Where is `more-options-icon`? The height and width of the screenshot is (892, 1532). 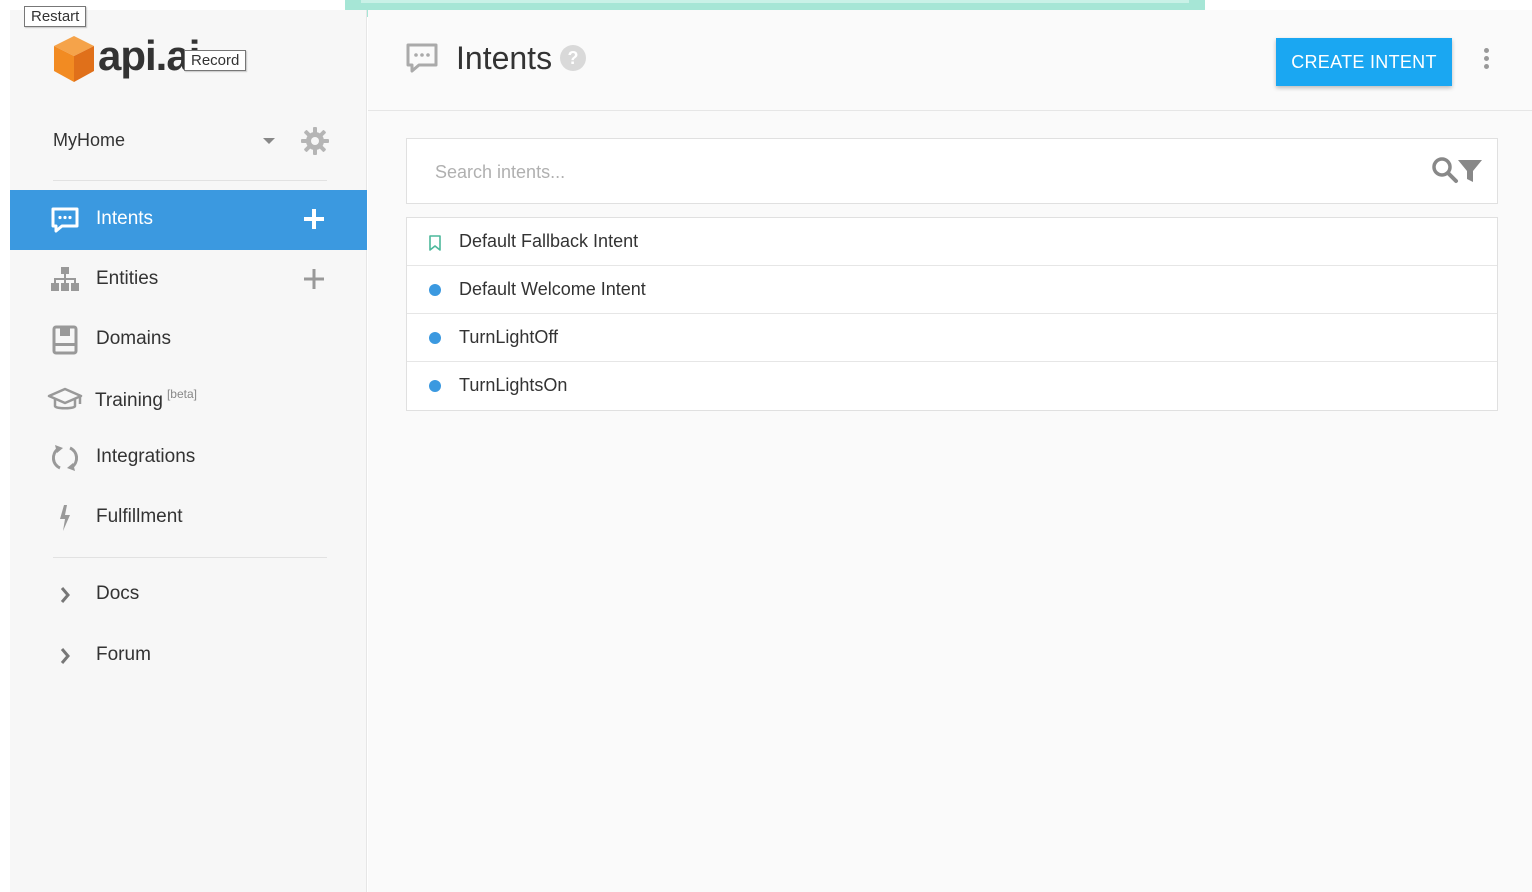 more-options-icon is located at coordinates (1486, 60).